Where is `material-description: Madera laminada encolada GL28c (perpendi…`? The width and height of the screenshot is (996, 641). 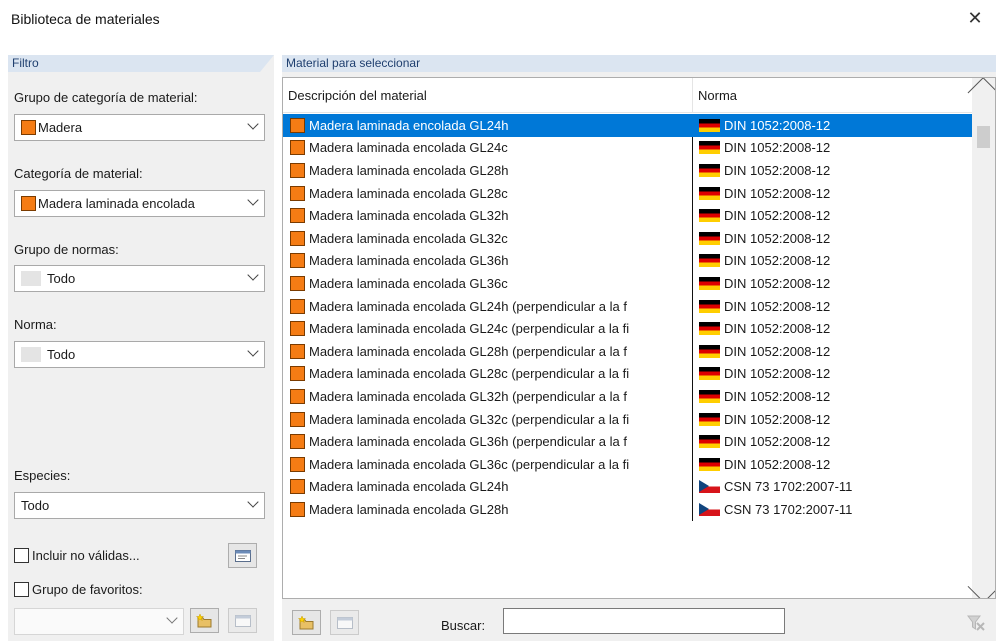 material-description: Madera laminada encolada GL28c (perpendi… is located at coordinates (469, 374).